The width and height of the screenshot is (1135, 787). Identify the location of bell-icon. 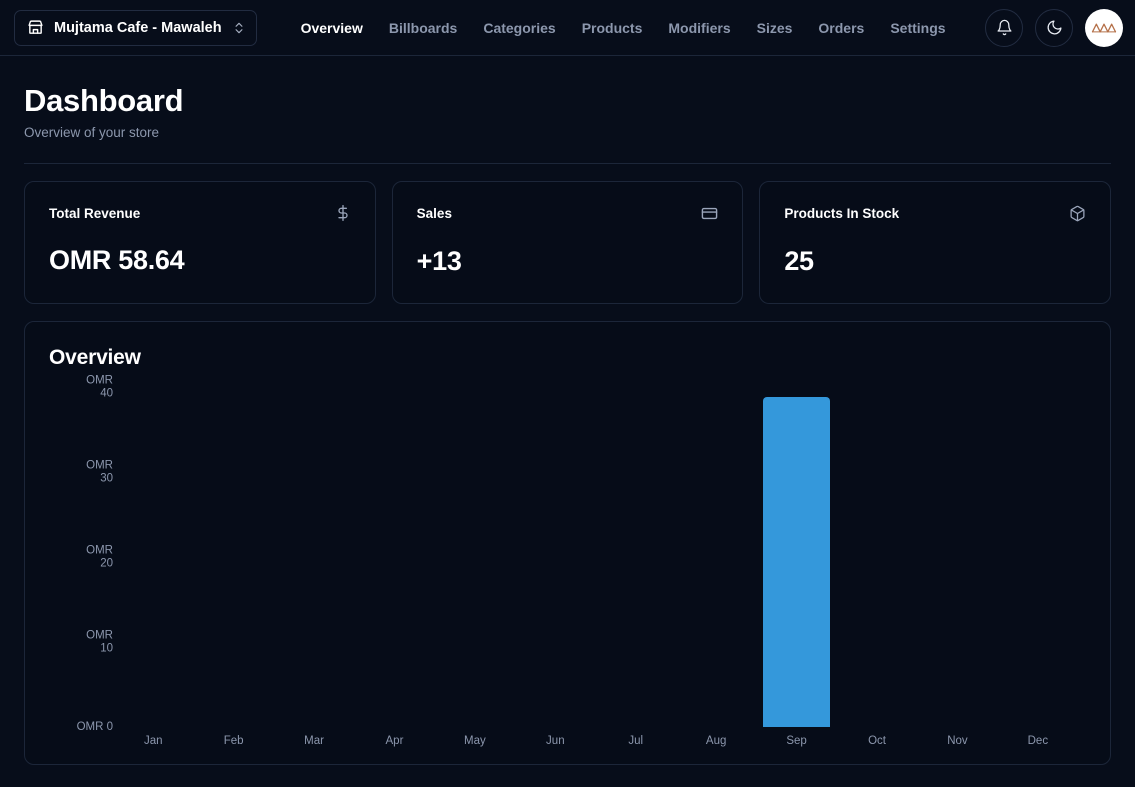
(1004, 27).